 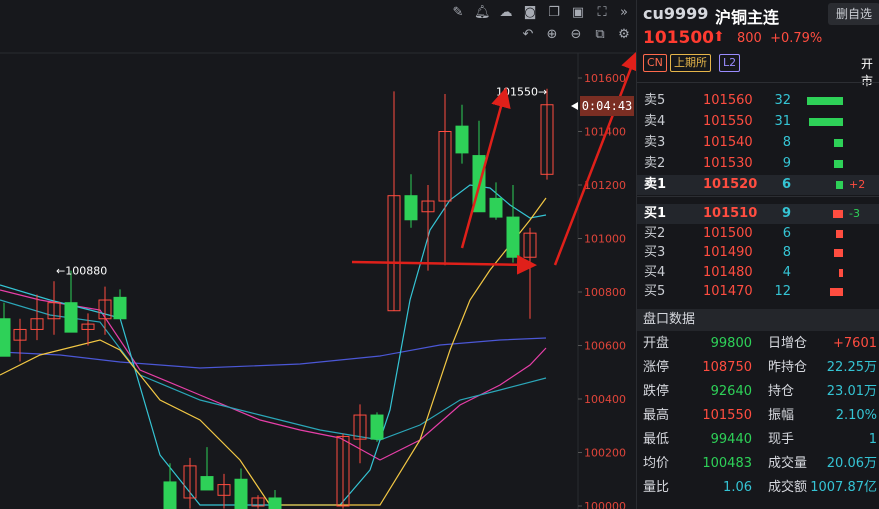 What do you see at coordinates (655, 163) in the screenshot?
I see `level-label: 卖2` at bounding box center [655, 163].